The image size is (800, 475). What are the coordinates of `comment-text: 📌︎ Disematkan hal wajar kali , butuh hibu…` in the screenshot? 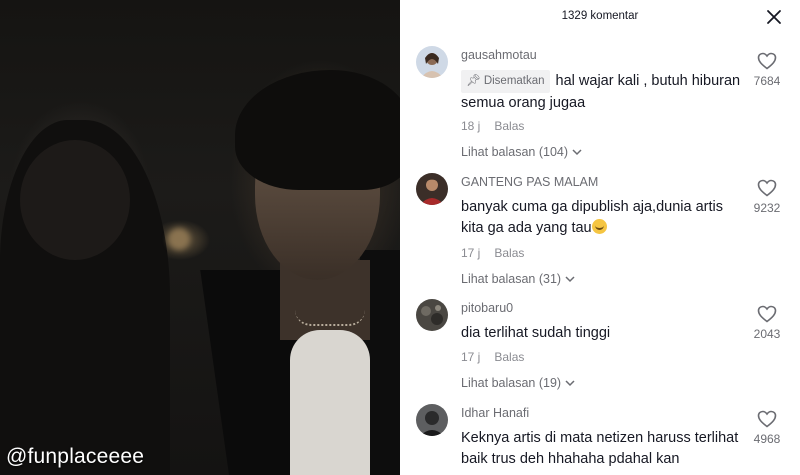 It's located at (601, 92).